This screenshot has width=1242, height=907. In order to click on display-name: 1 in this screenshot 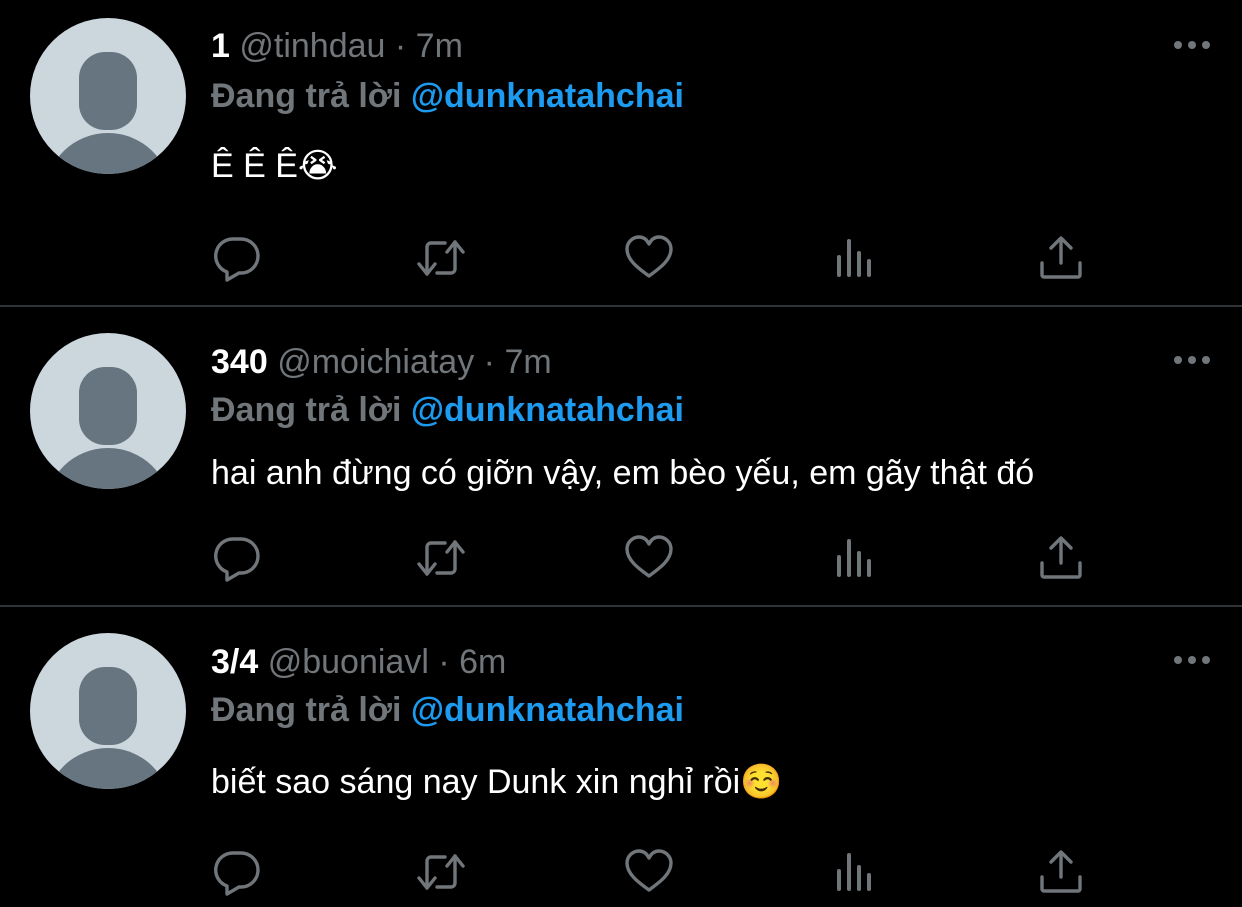, I will do `click(220, 46)`.